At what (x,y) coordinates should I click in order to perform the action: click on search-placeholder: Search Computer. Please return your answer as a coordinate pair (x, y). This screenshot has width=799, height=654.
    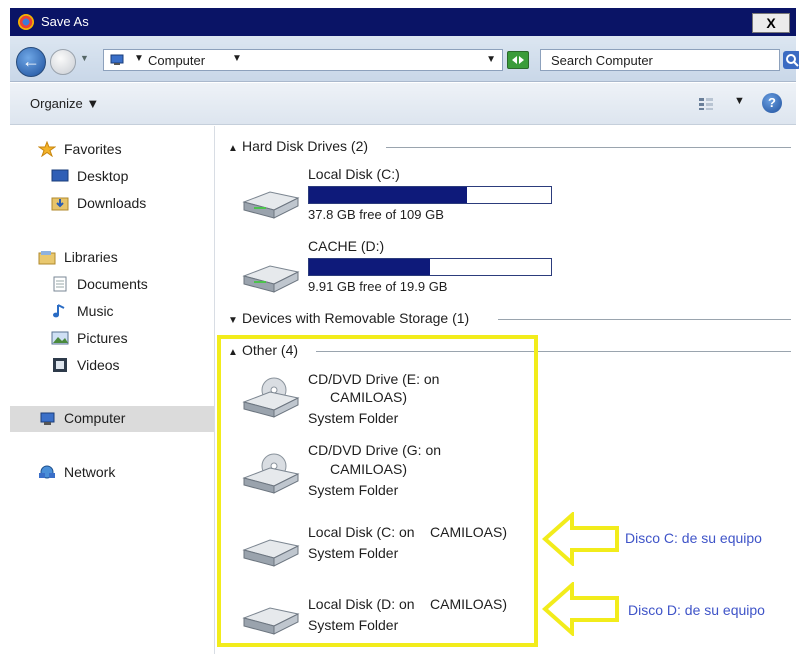
    Looking at the image, I should click on (602, 60).